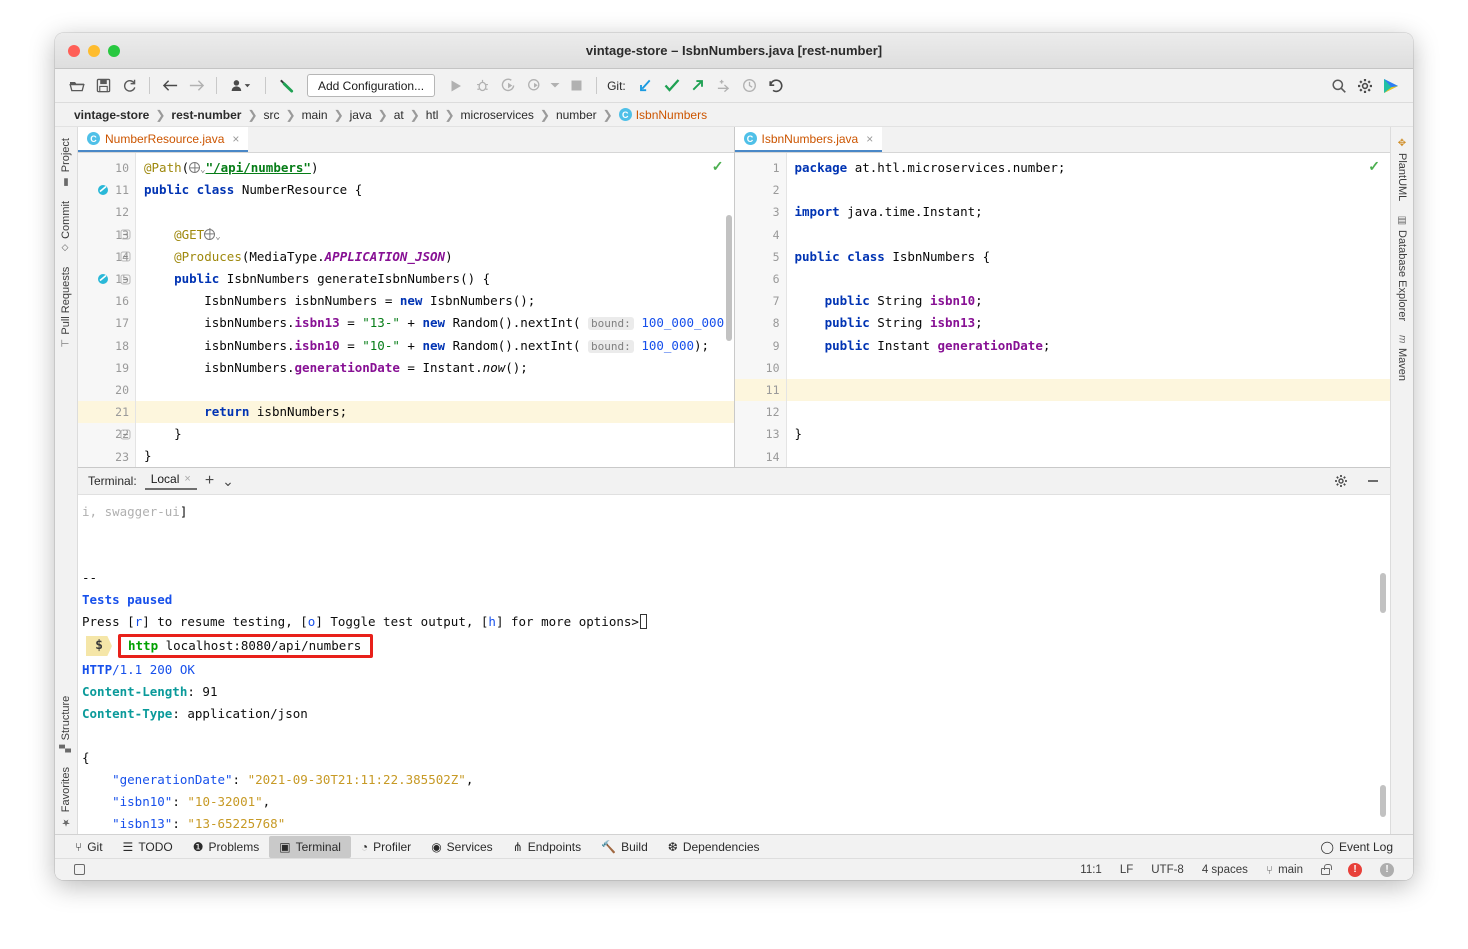 The height and width of the screenshot is (949, 1468). I want to click on sidebar-item-favorites: ★ Favorites, so click(66, 797).